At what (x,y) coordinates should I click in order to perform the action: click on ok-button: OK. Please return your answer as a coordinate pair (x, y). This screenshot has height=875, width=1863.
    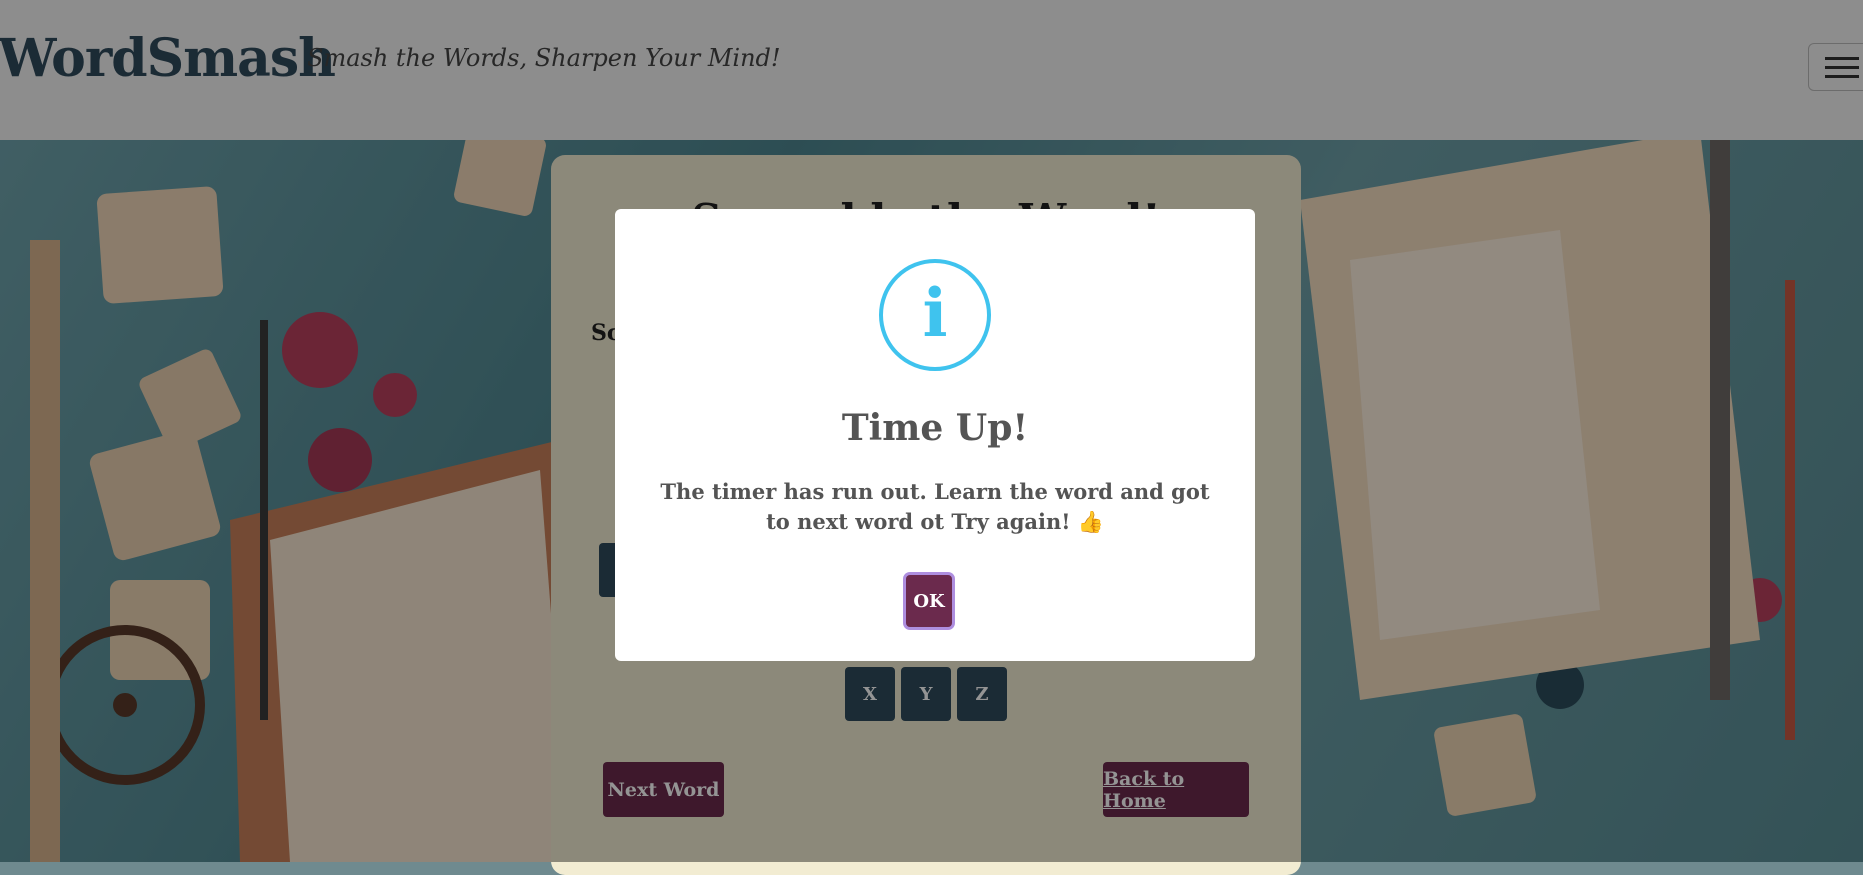
    Looking at the image, I should click on (929, 601).